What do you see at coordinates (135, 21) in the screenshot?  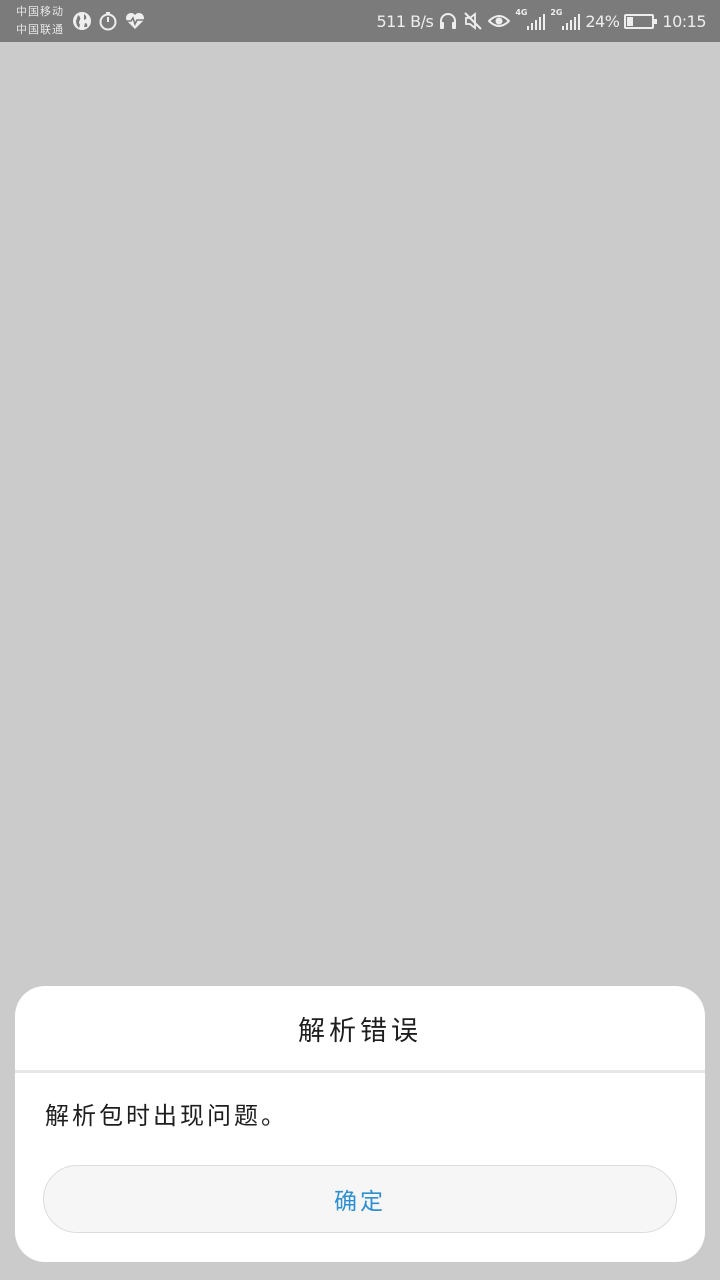 I see `heart-rate-icon` at bounding box center [135, 21].